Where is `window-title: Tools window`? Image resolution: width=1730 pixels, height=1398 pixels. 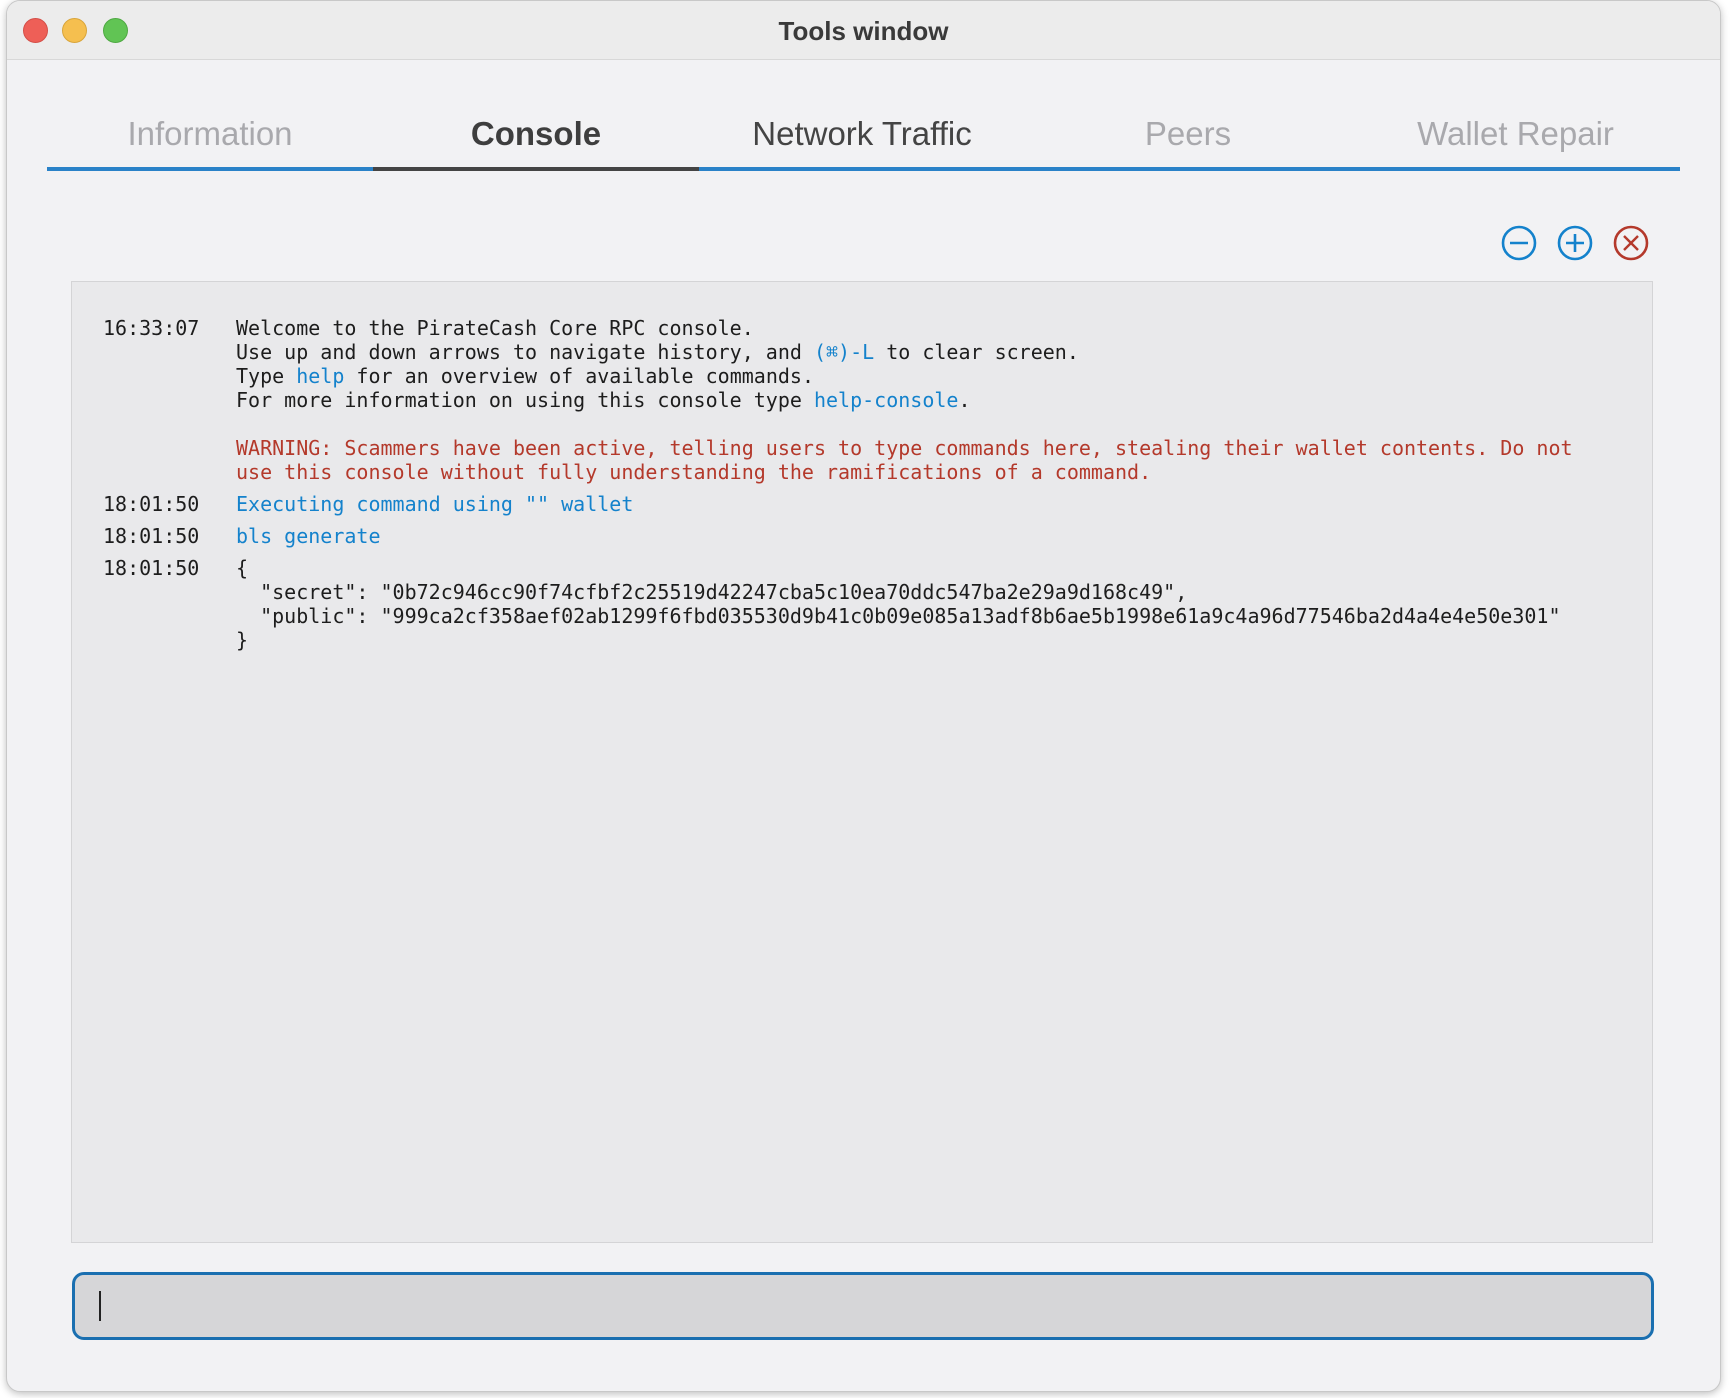 window-title: Tools window is located at coordinates (863, 31).